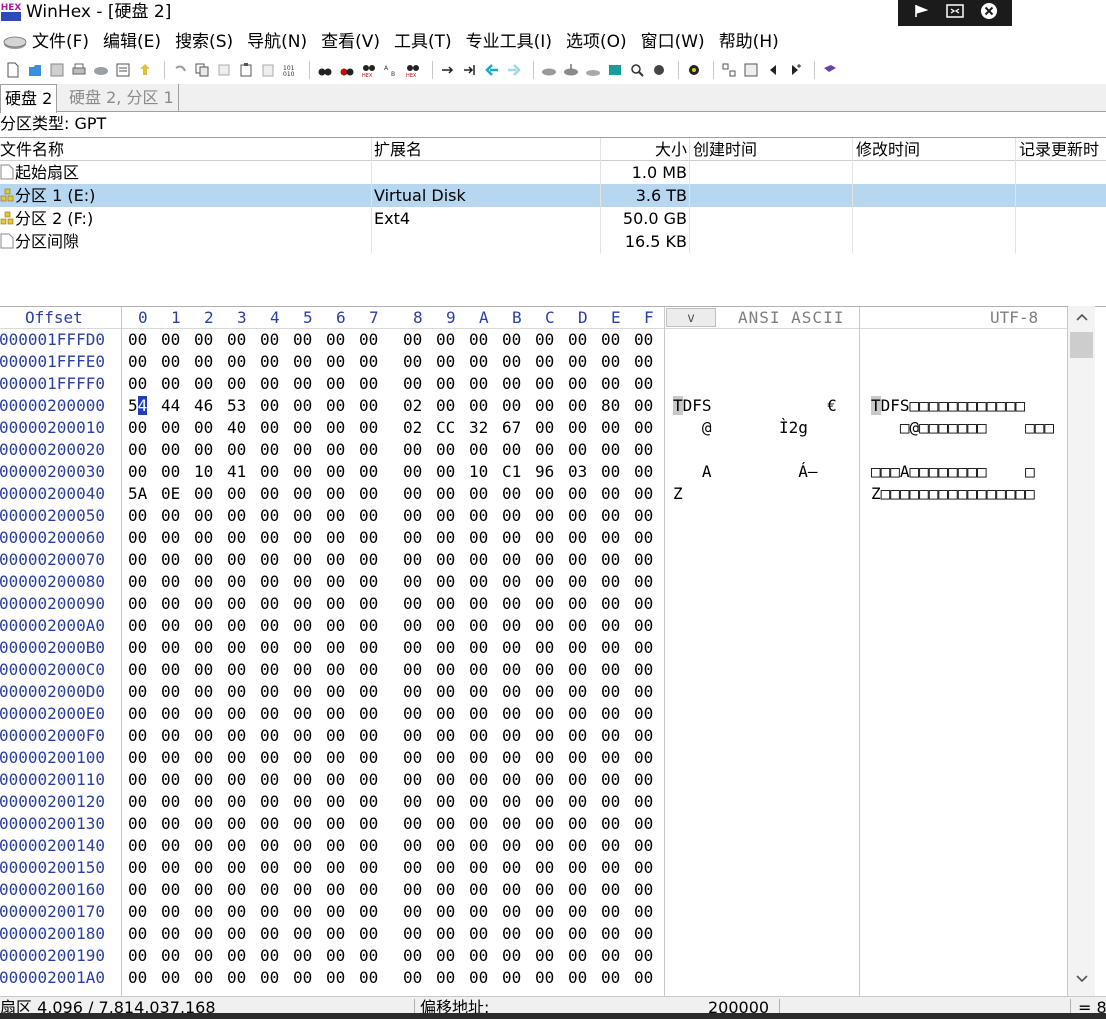 This screenshot has height=1019, width=1106. Describe the element at coordinates (347, 70) in the screenshot. I see `replace-text-icon` at that location.